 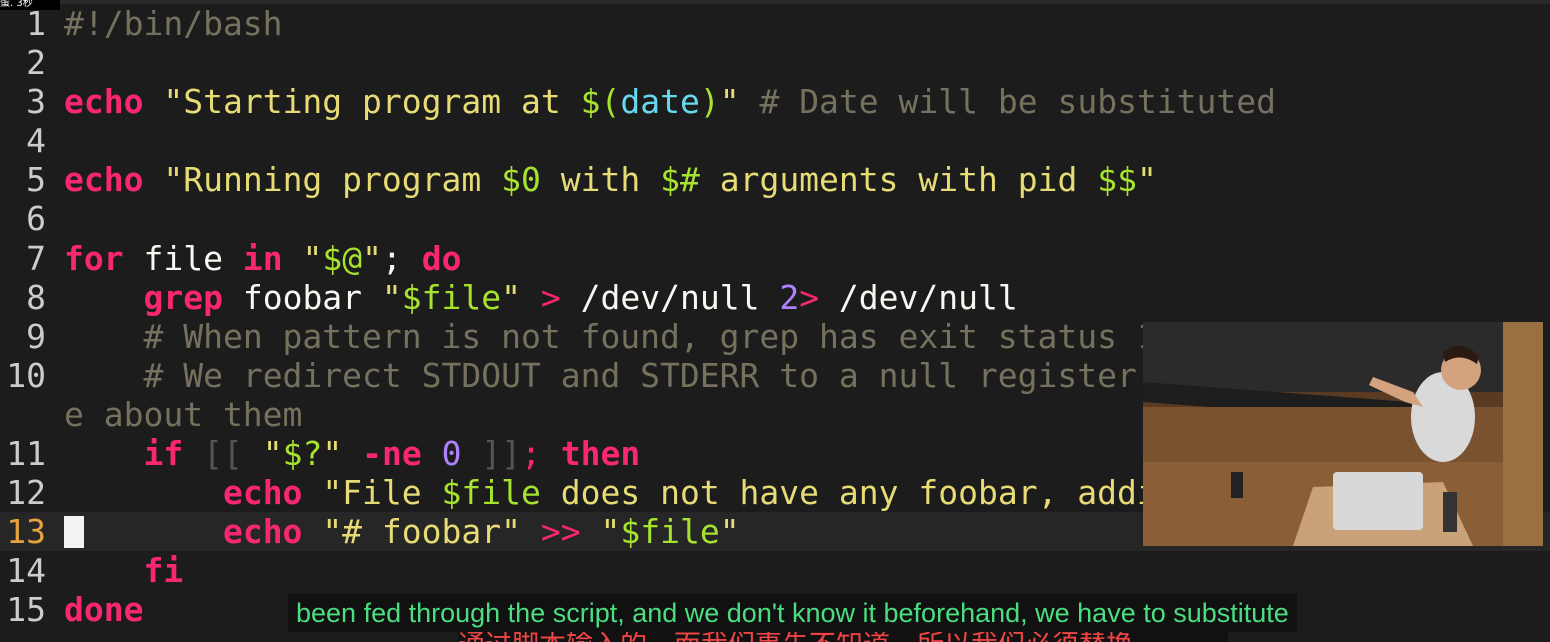 I want to click on code-text: for file in "$@"; do, so click(x=262, y=258).